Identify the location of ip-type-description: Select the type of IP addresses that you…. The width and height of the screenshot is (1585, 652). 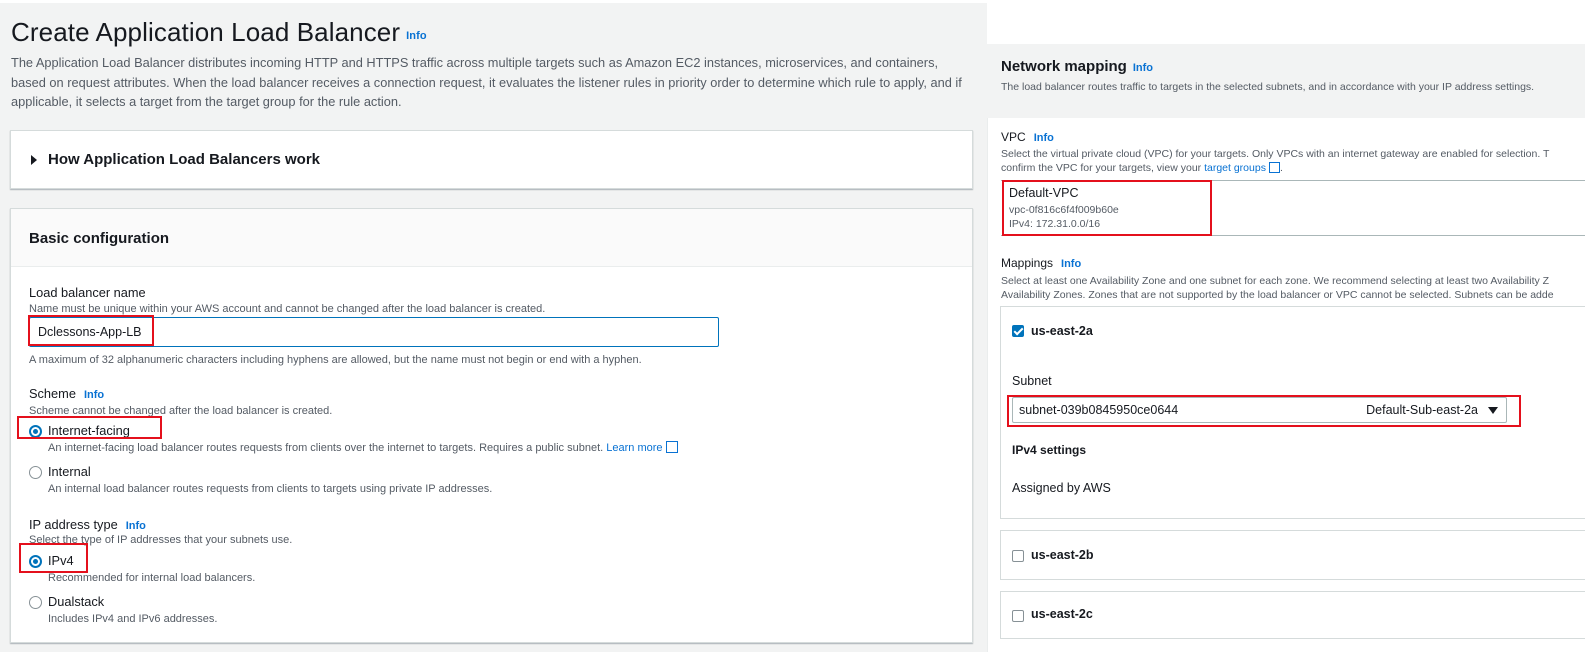
(161, 540).